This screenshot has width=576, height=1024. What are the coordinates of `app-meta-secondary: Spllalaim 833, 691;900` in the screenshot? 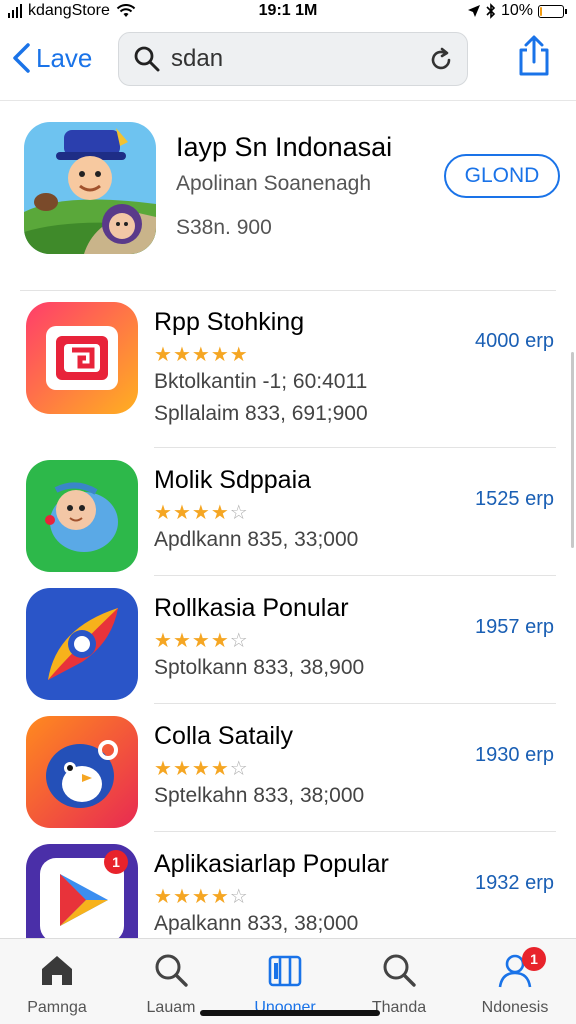 It's located at (261, 413).